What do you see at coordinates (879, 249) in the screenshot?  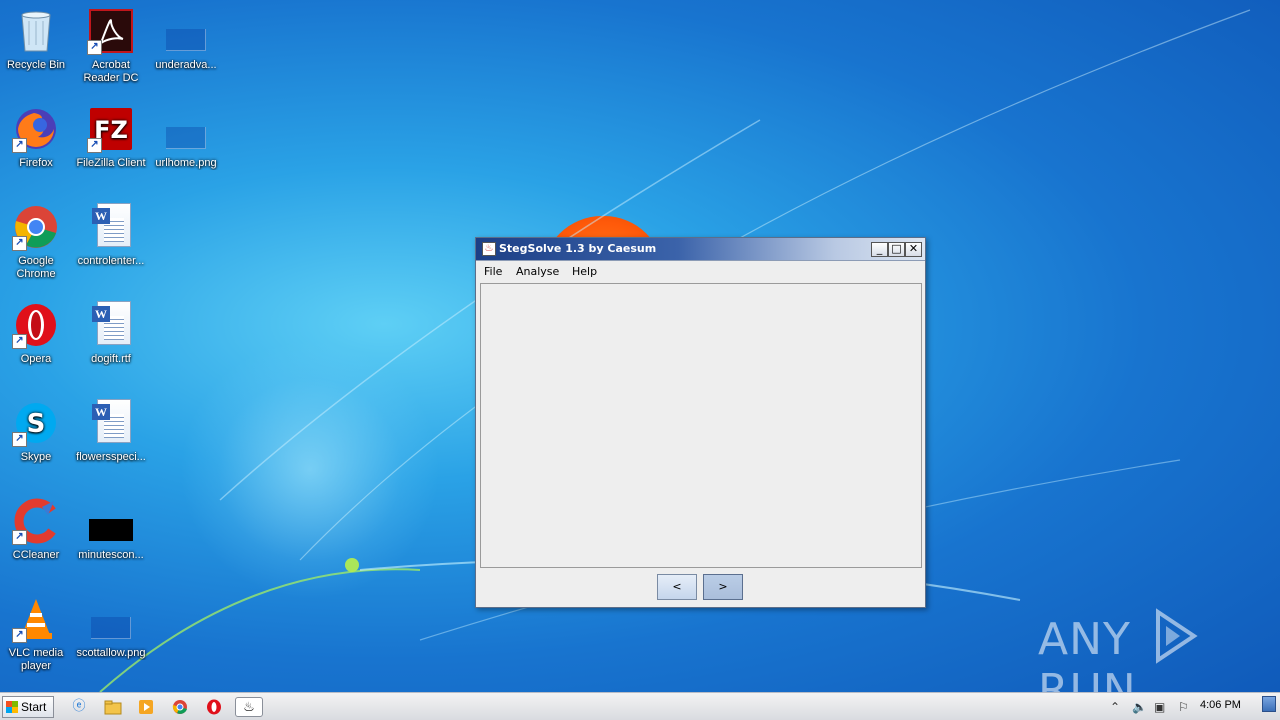 I see `minimize-button: _` at bounding box center [879, 249].